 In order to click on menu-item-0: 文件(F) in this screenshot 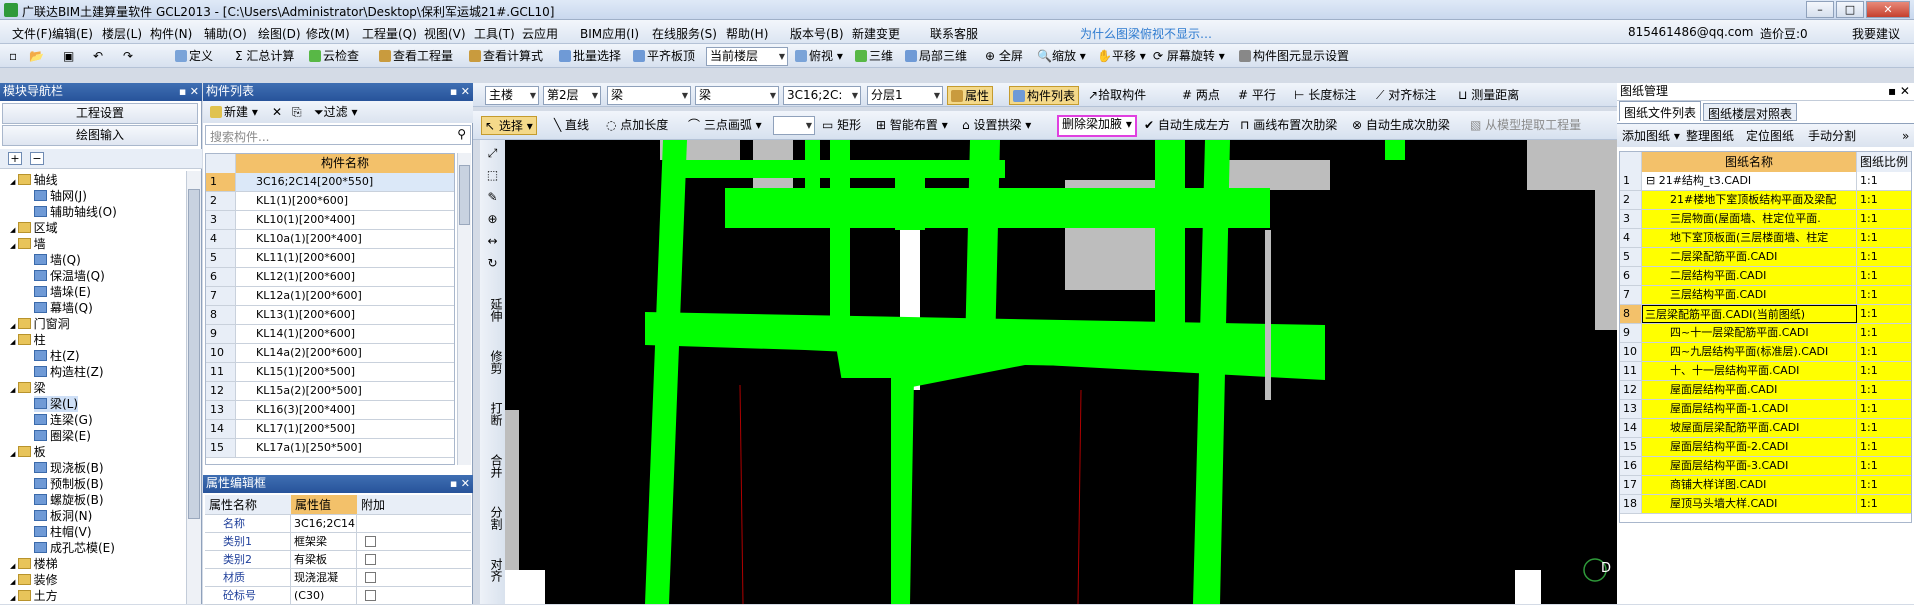, I will do `click(32, 33)`.